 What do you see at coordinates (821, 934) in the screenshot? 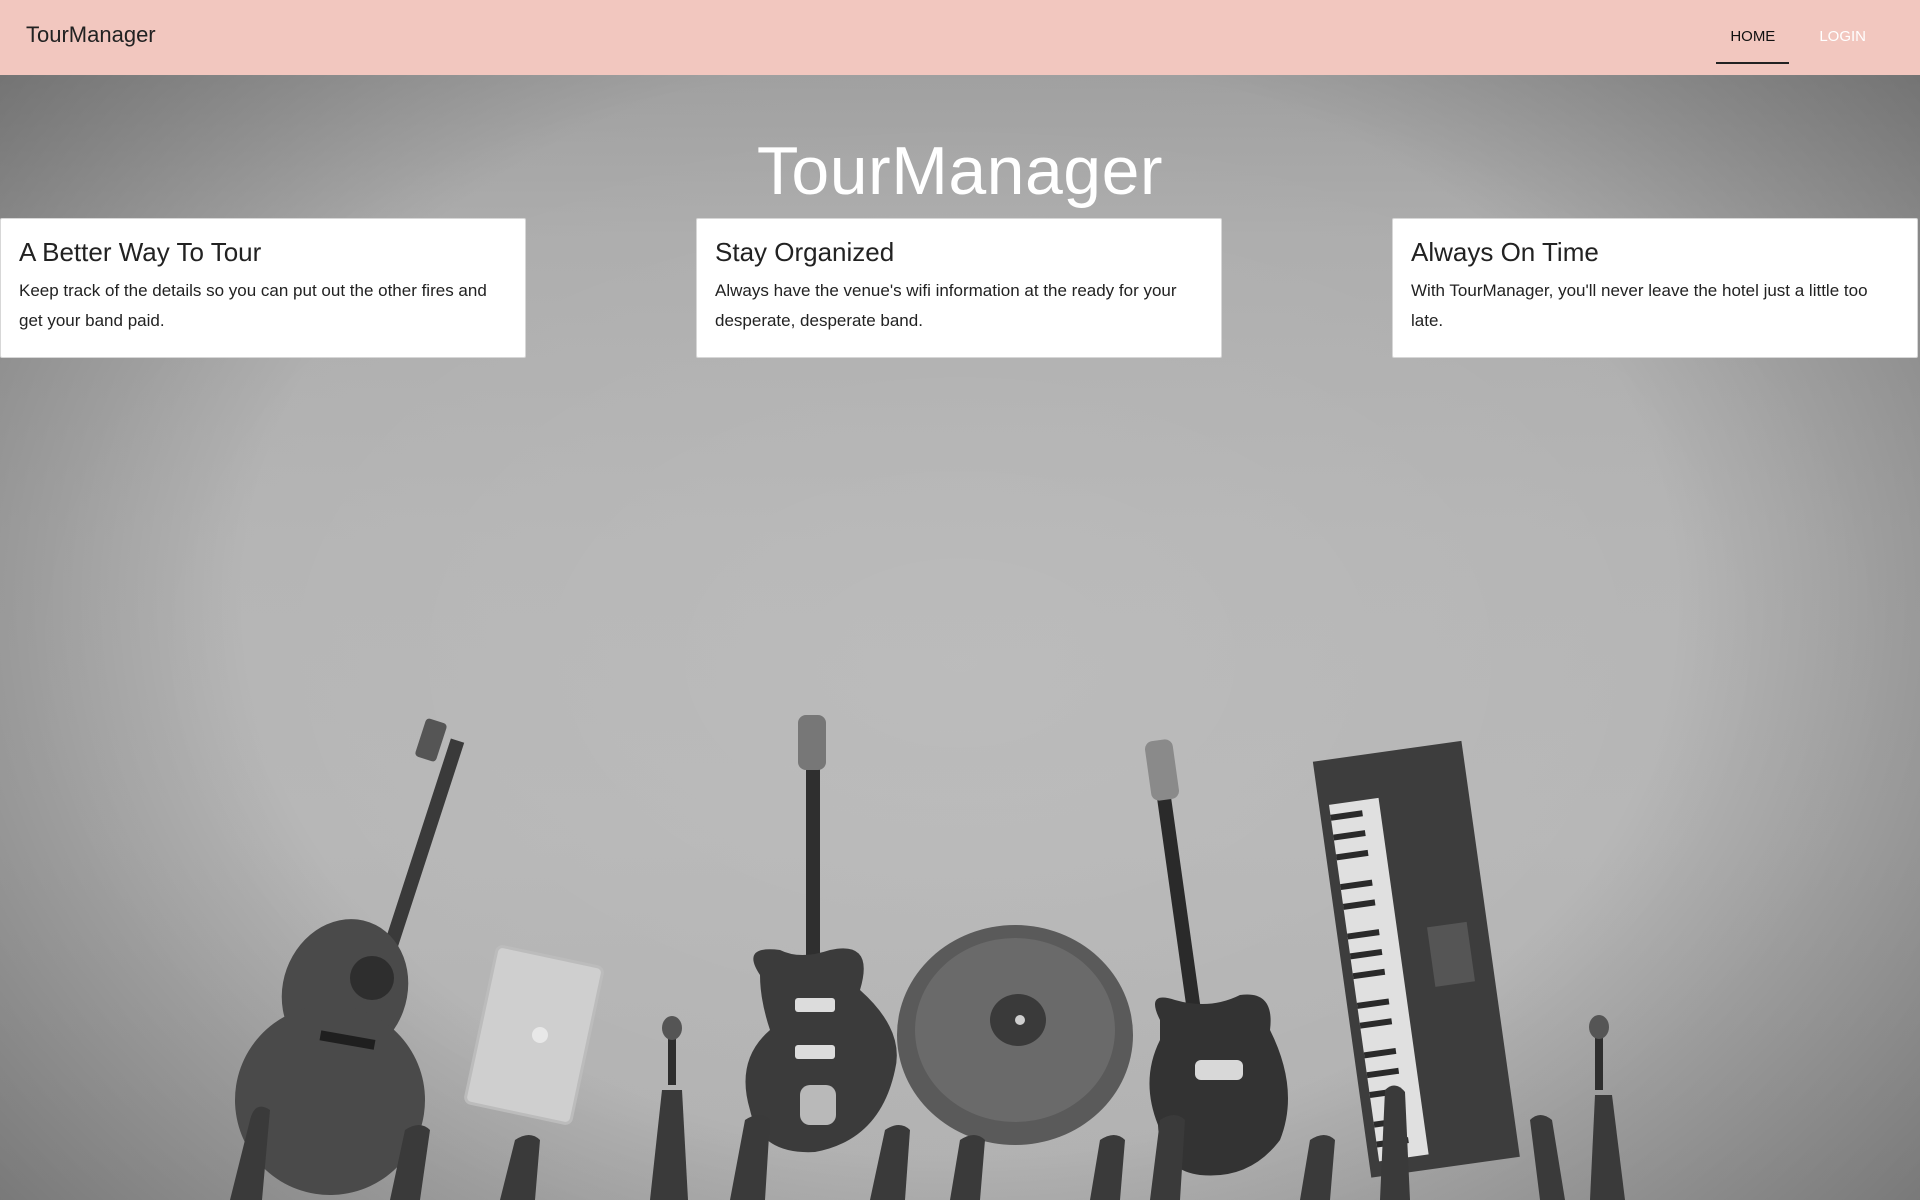
I see `electric-guitar-icon` at bounding box center [821, 934].